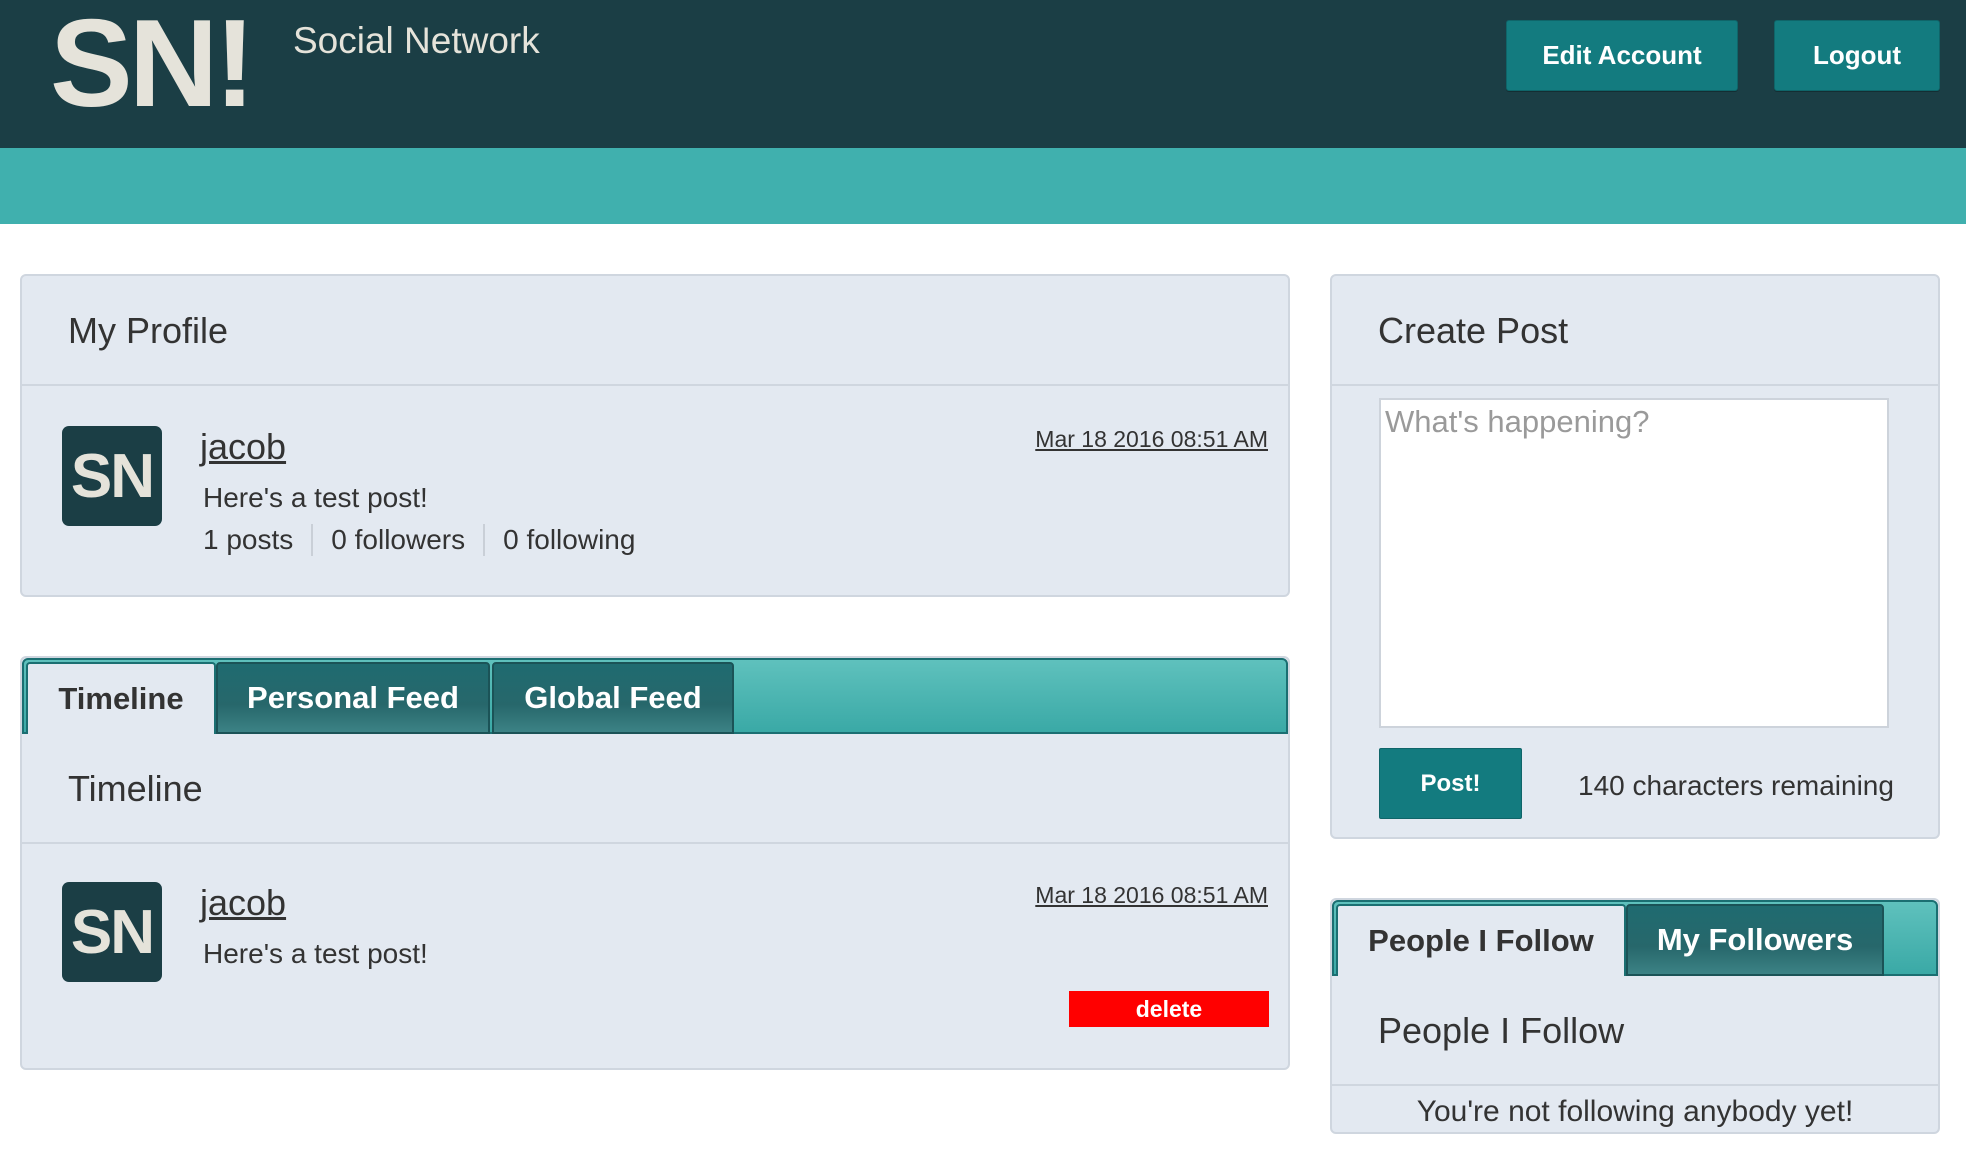 The image size is (1966, 1154). What do you see at coordinates (1501, 1030) in the screenshot?
I see `follow-section-title: People I Follow` at bounding box center [1501, 1030].